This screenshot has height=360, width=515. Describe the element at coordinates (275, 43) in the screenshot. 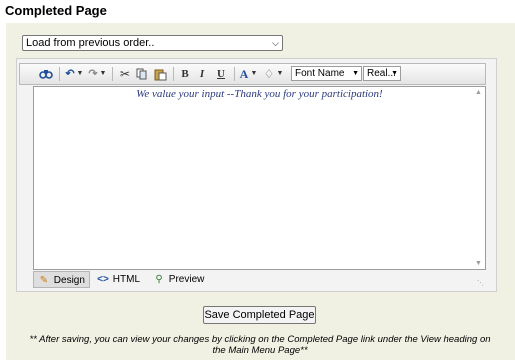

I see `chevron-down-icon: ⌵` at that location.